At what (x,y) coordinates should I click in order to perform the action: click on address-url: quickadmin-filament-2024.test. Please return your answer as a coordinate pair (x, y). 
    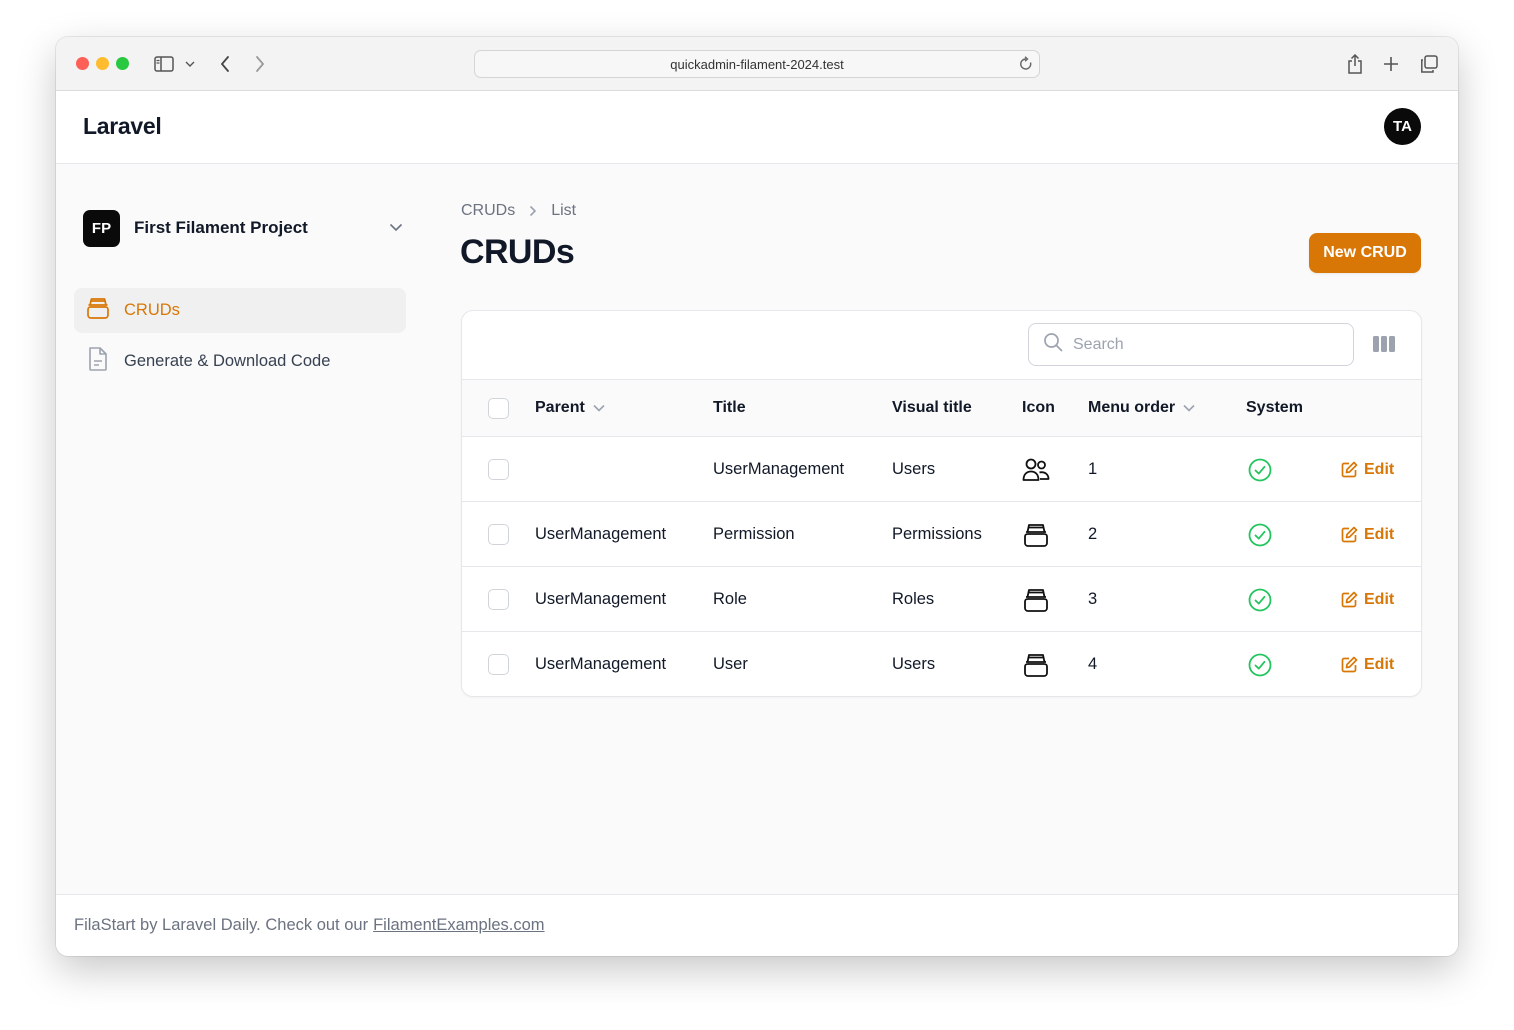
    Looking at the image, I should click on (757, 64).